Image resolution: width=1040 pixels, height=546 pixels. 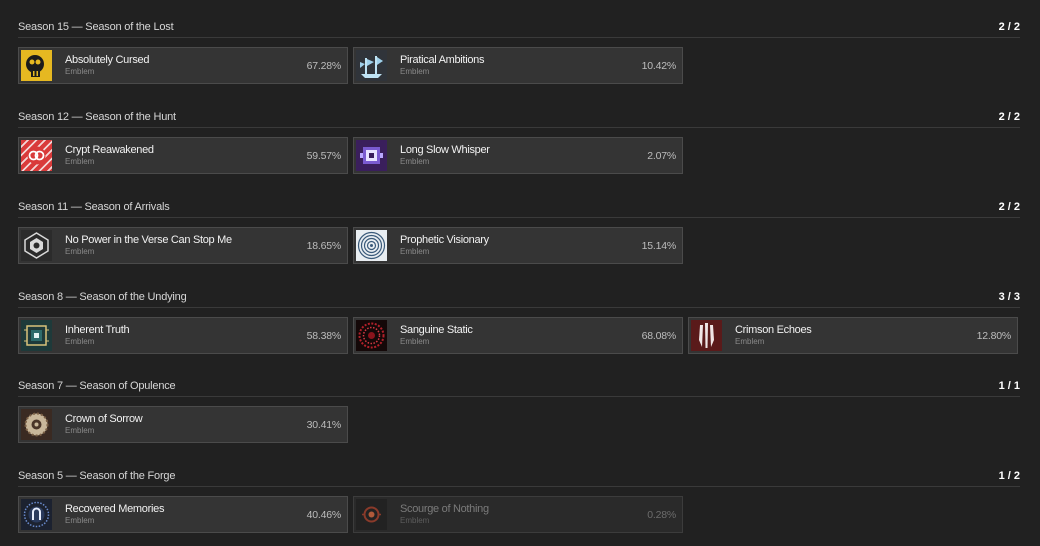 What do you see at coordinates (1009, 475) in the screenshot?
I see `season-count: 1 / 2` at bounding box center [1009, 475].